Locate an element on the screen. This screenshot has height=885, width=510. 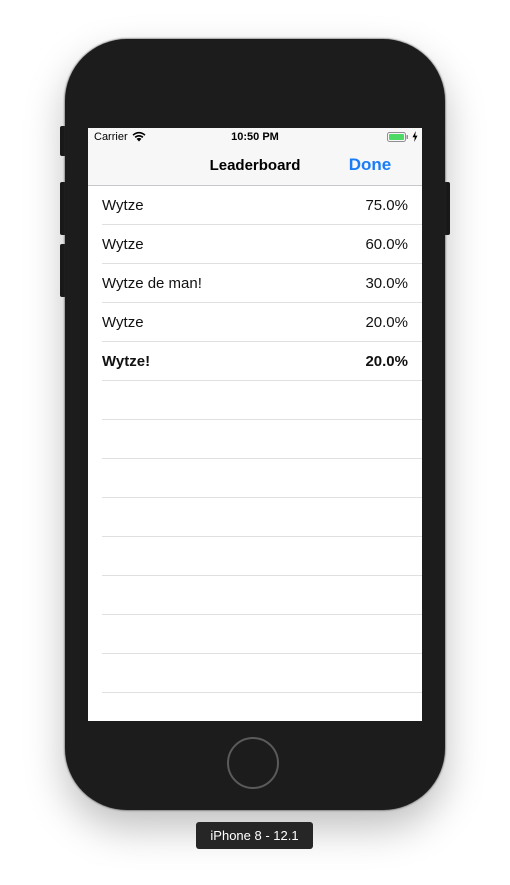
charging-bolt-icon is located at coordinates (415, 136).